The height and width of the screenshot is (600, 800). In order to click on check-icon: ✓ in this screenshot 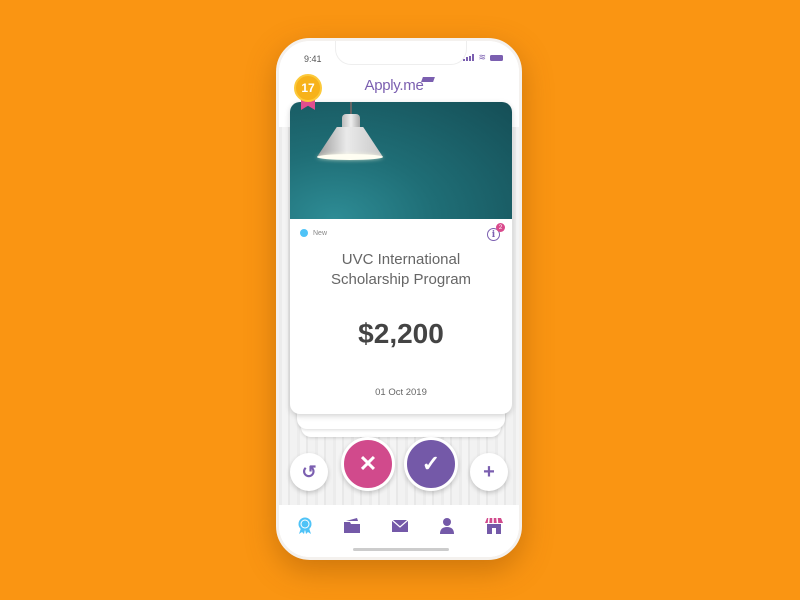, I will do `click(431, 463)`.